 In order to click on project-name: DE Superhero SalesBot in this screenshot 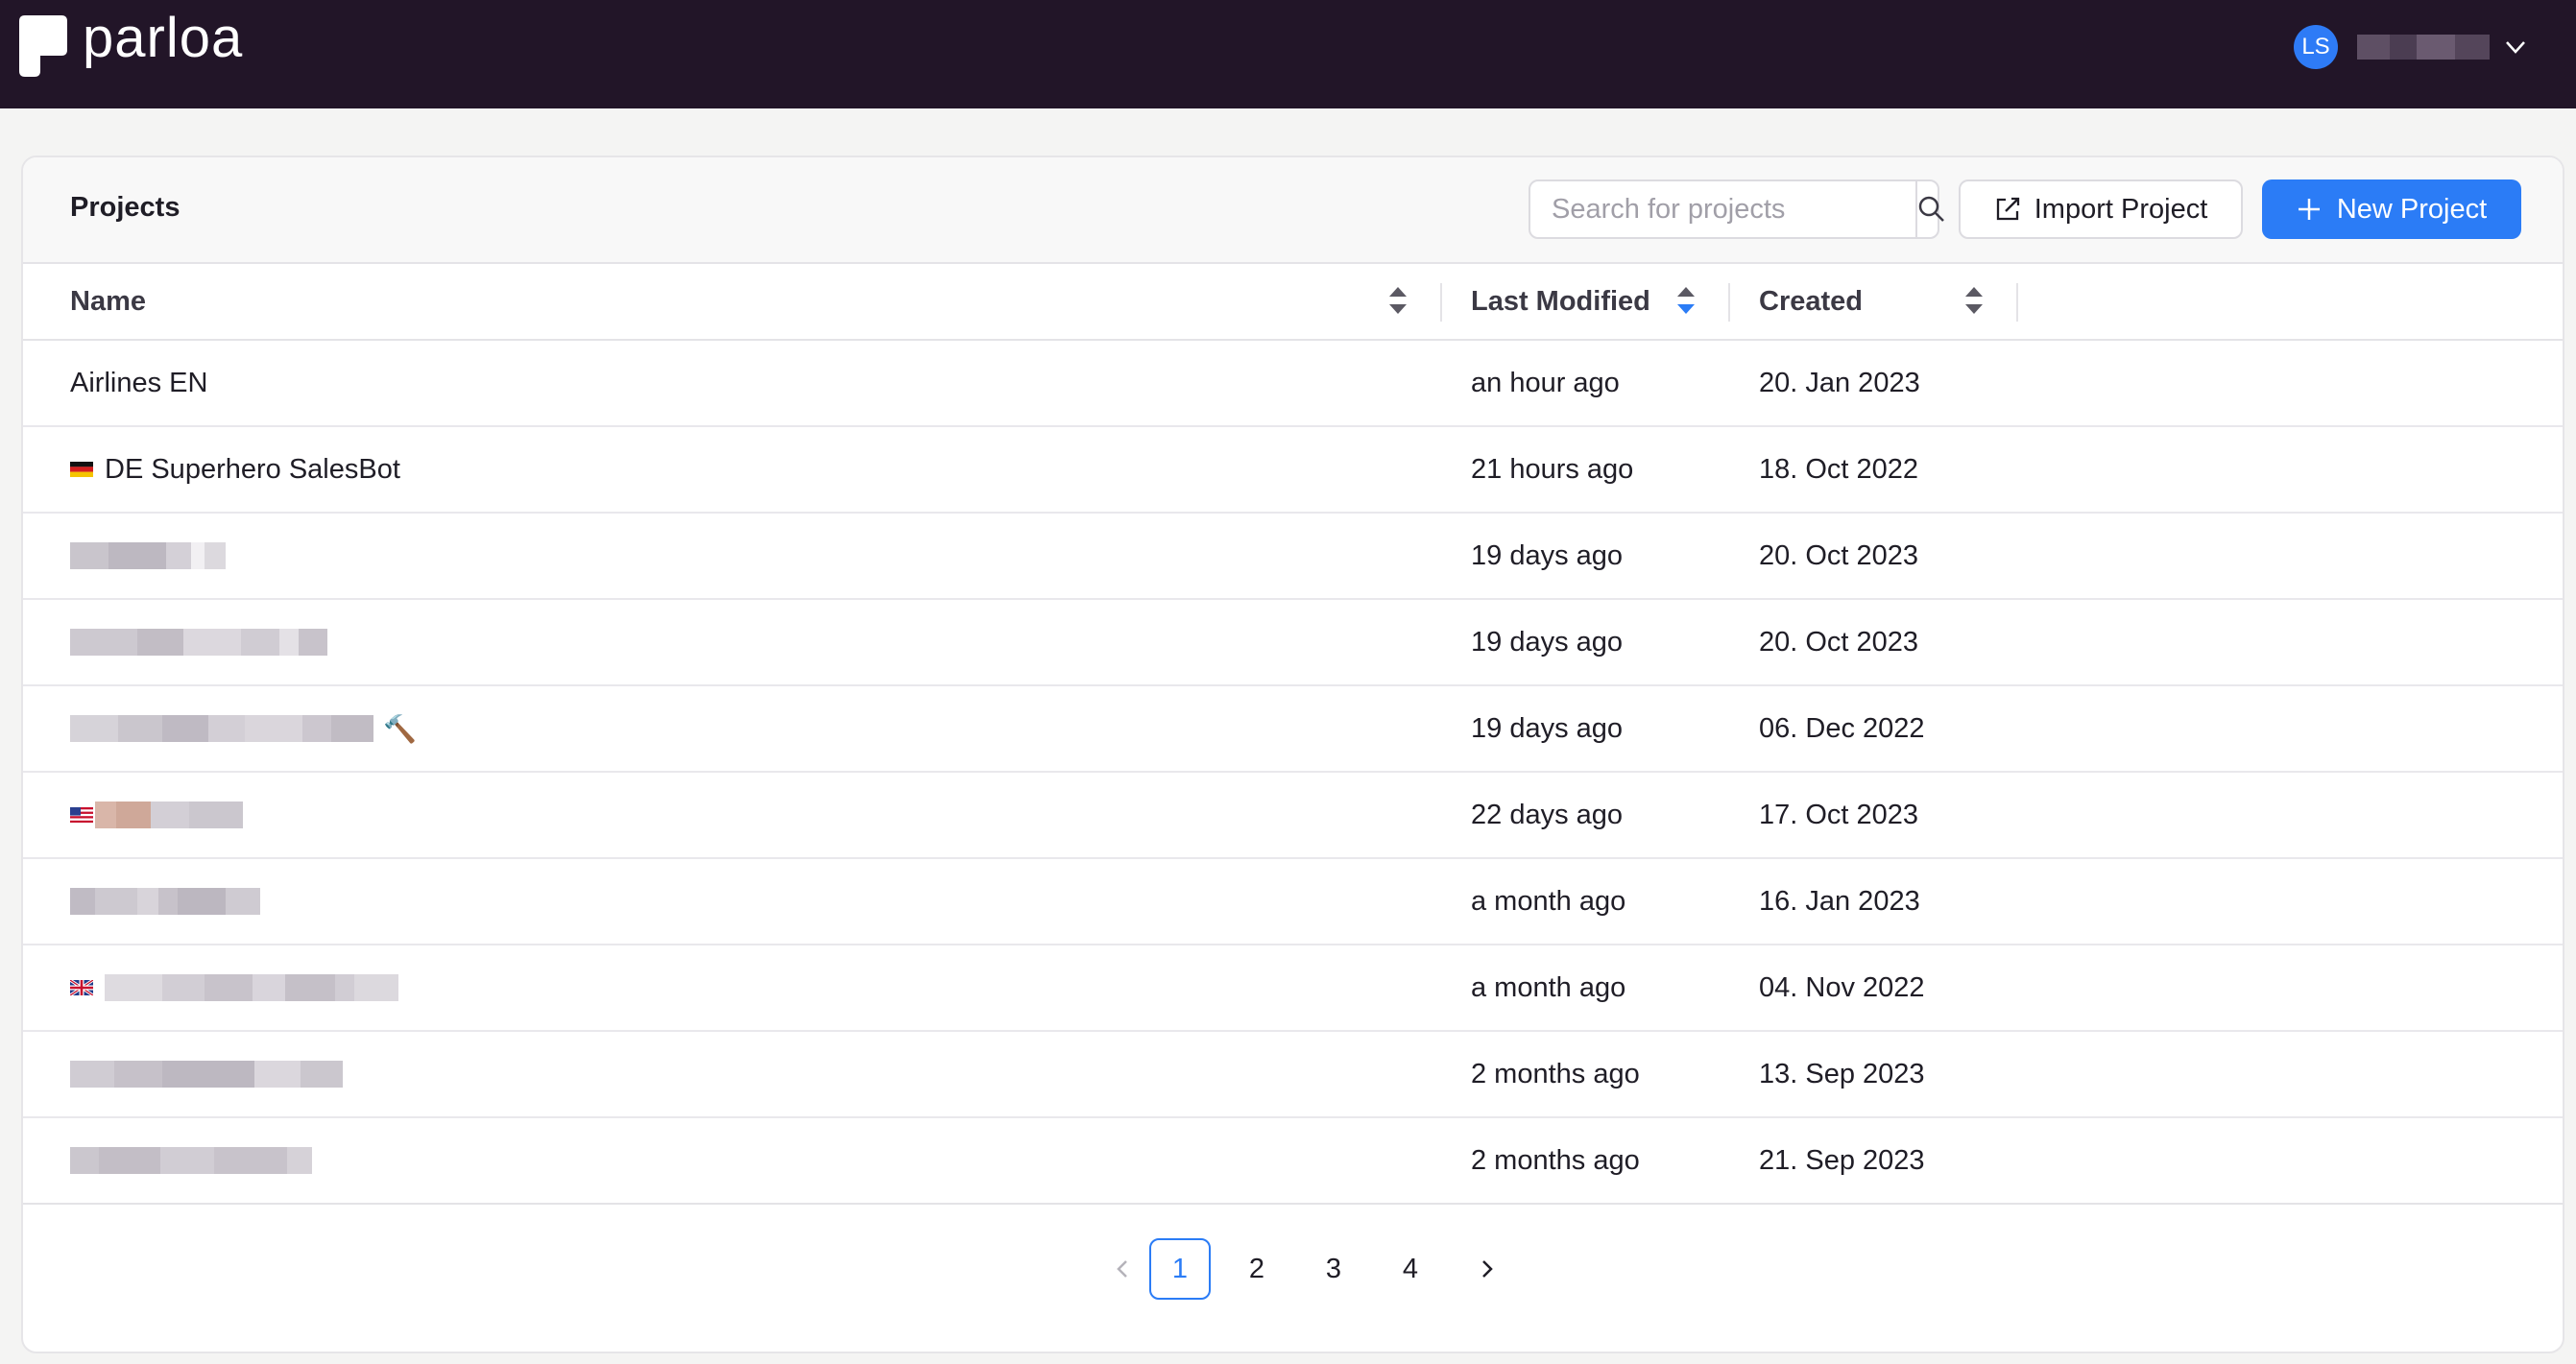, I will do `click(252, 469)`.